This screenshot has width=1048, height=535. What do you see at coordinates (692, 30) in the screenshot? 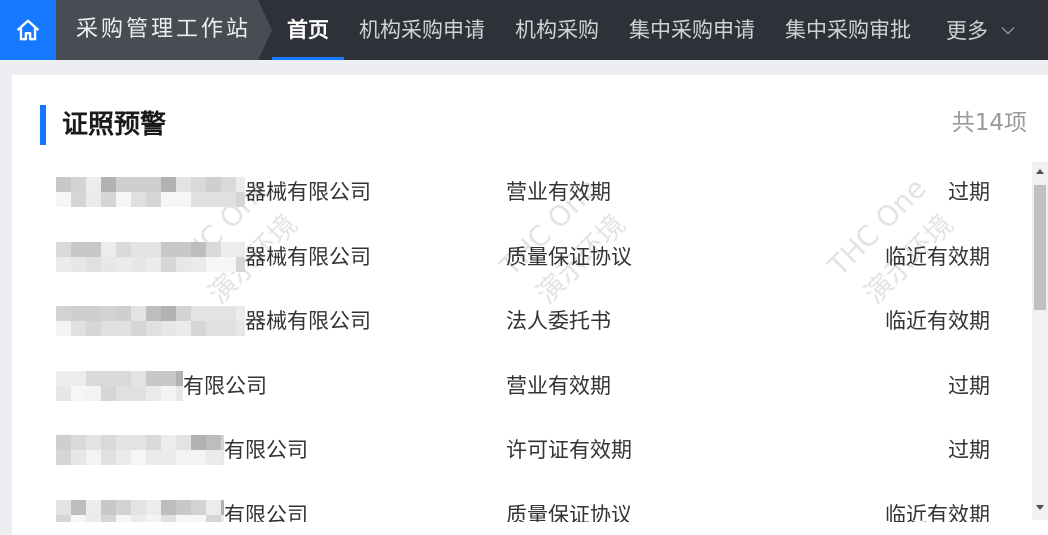
I see `tab-central-purchase-request: 集中采购申请` at bounding box center [692, 30].